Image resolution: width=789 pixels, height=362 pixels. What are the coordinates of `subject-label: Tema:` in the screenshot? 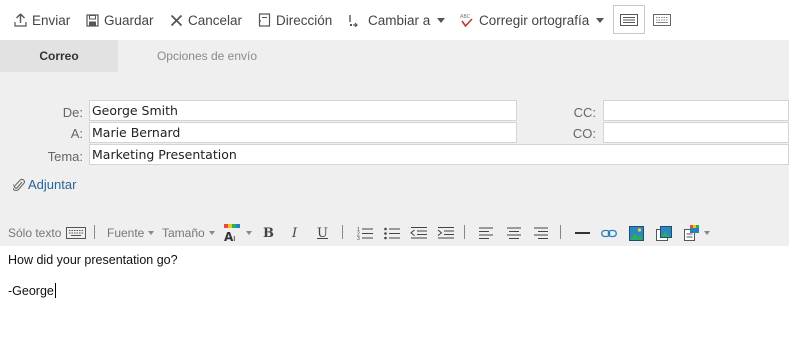 It's located at (65, 156).